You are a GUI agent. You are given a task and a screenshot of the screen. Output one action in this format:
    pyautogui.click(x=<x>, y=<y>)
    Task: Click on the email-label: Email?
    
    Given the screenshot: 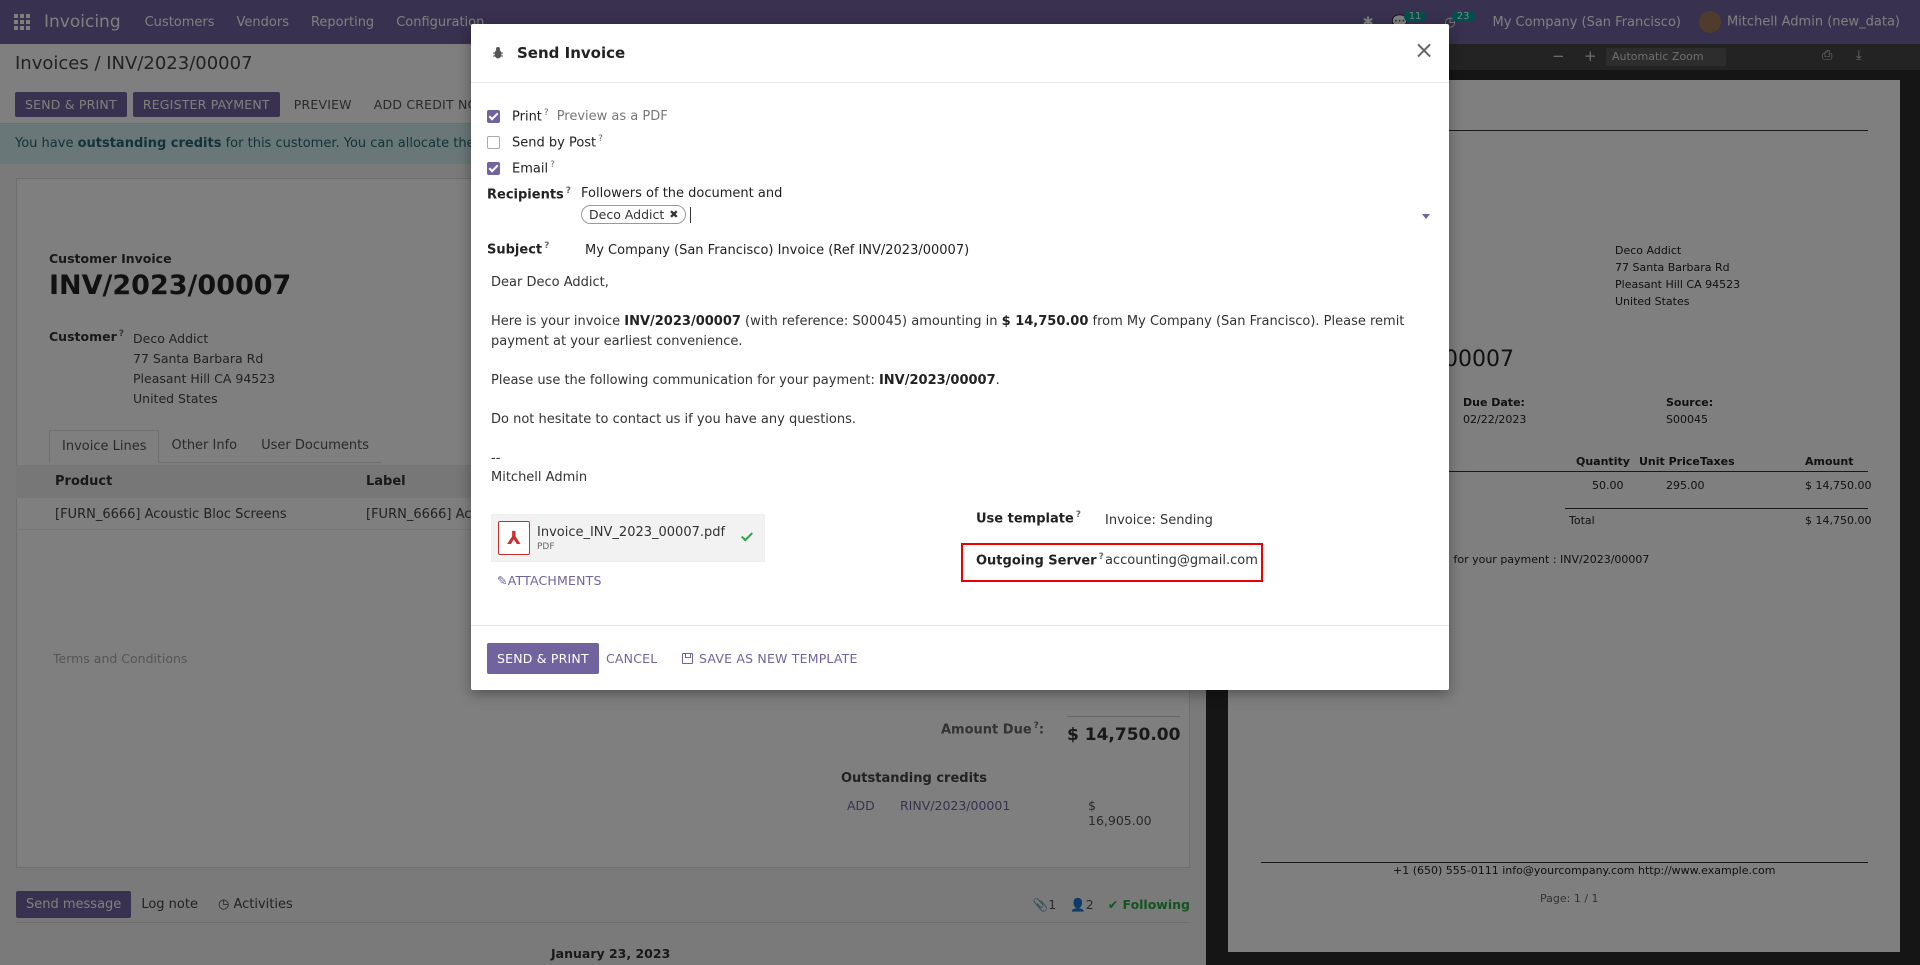 What is the action you would take?
    pyautogui.click(x=533, y=168)
    